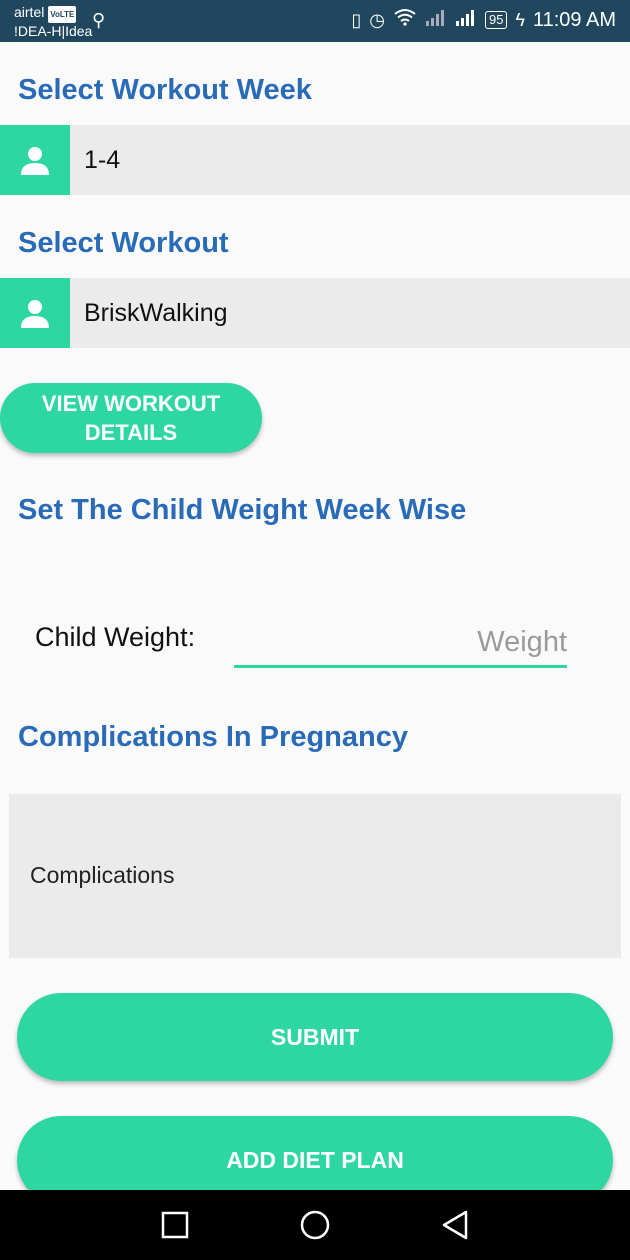 The height and width of the screenshot is (1260, 630). What do you see at coordinates (99, 20) in the screenshot?
I see `usb-icon: ⚲` at bounding box center [99, 20].